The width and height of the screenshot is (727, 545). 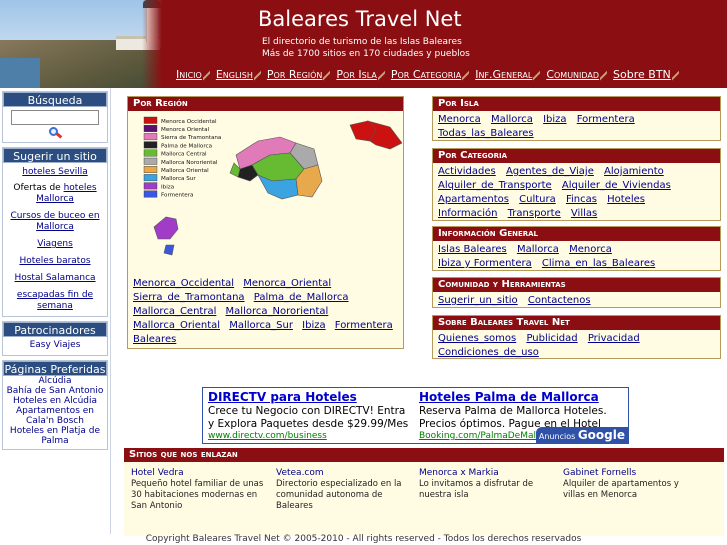 I want to click on isla-link-formentera: Formentera, so click(x=606, y=119).